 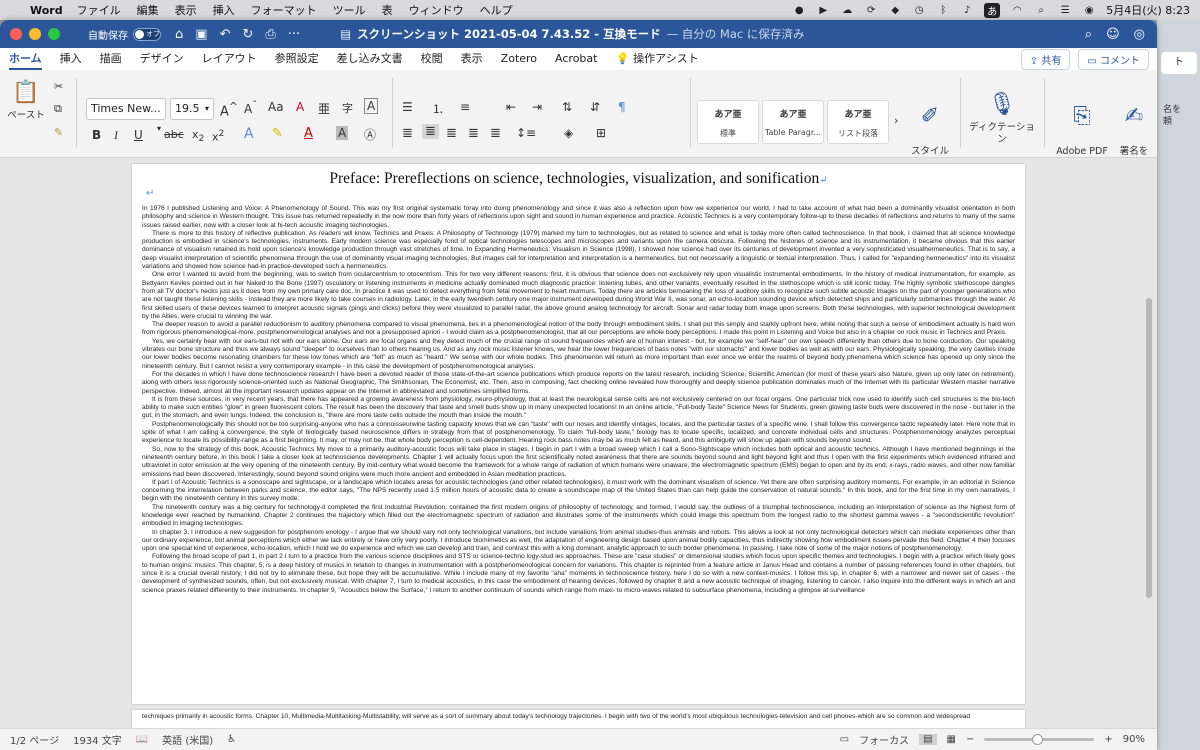 What do you see at coordinates (126, 115) in the screenshot?
I see `font-name-select: Times New... ▾` at bounding box center [126, 115].